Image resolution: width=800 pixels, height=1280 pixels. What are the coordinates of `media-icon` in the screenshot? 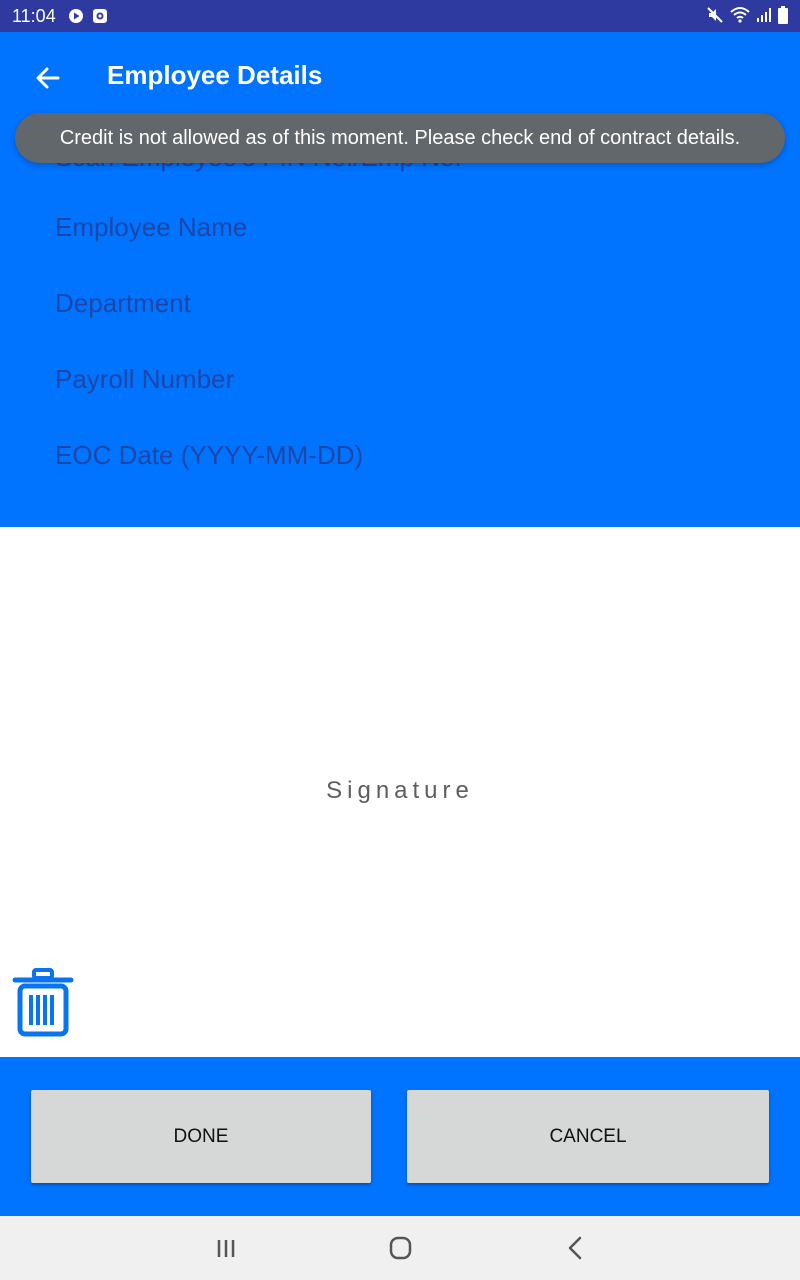 It's located at (76, 18).